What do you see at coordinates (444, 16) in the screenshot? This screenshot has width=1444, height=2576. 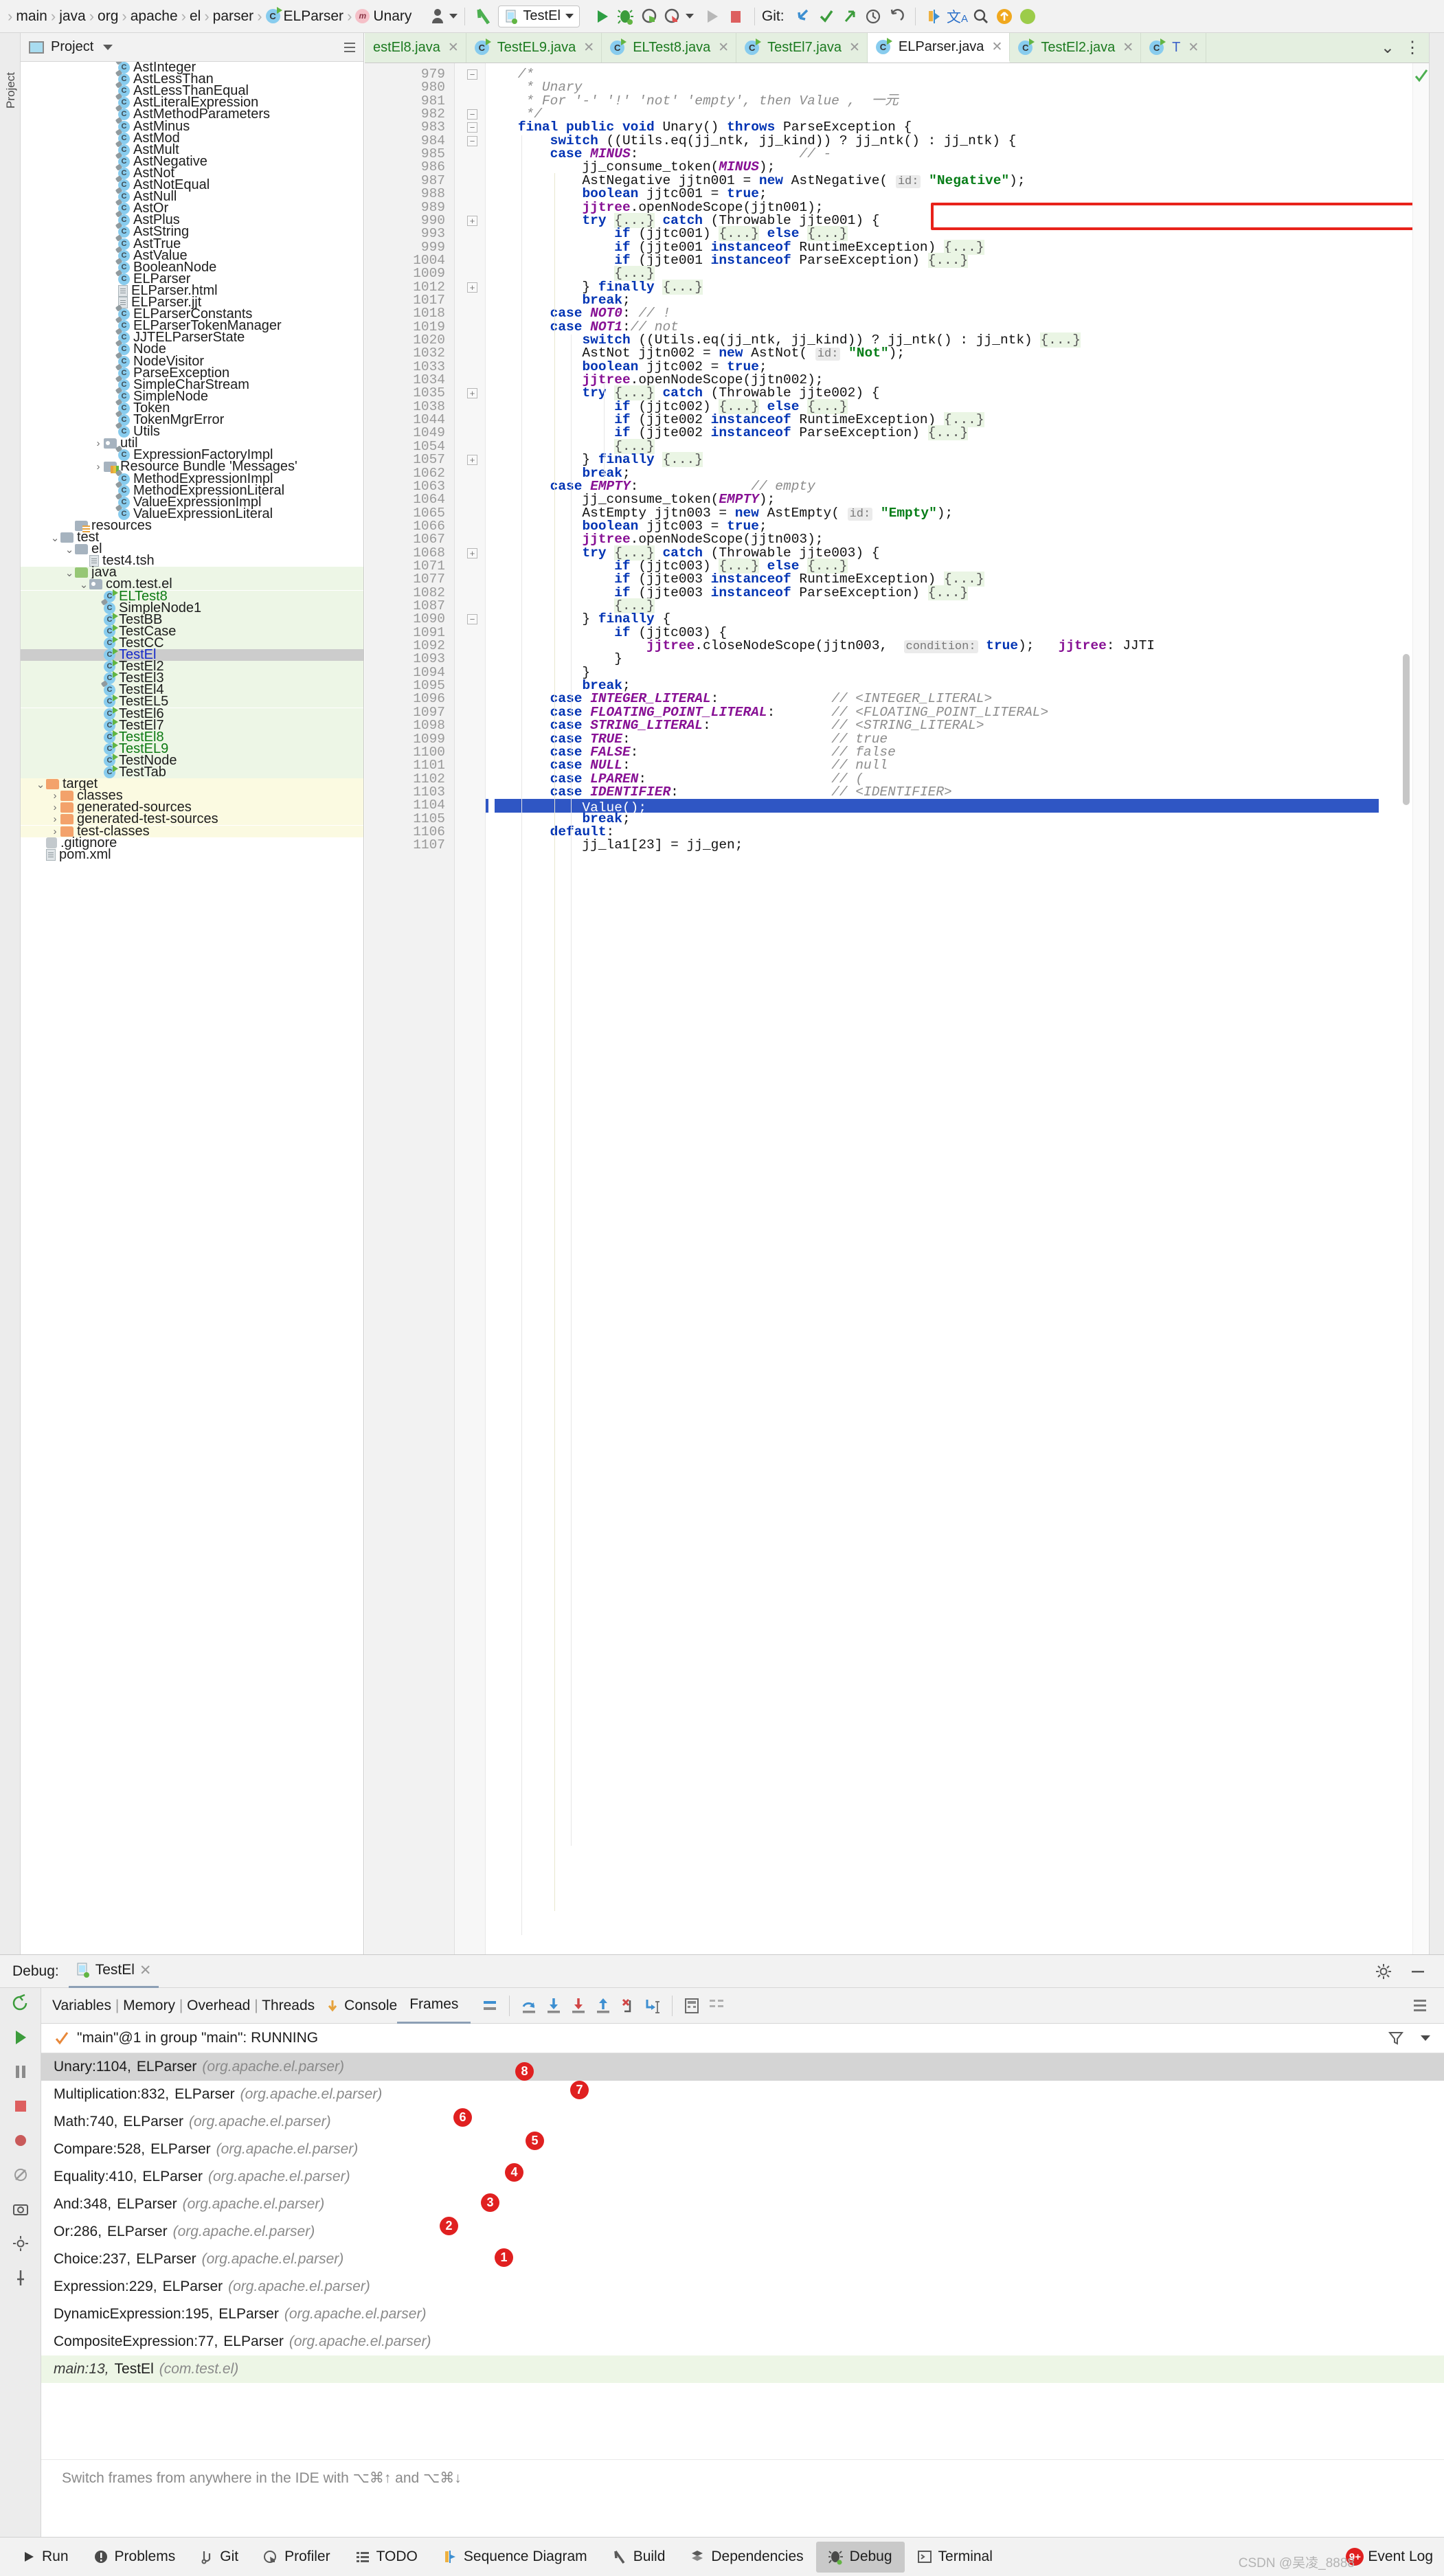 I see `user-menu` at bounding box center [444, 16].